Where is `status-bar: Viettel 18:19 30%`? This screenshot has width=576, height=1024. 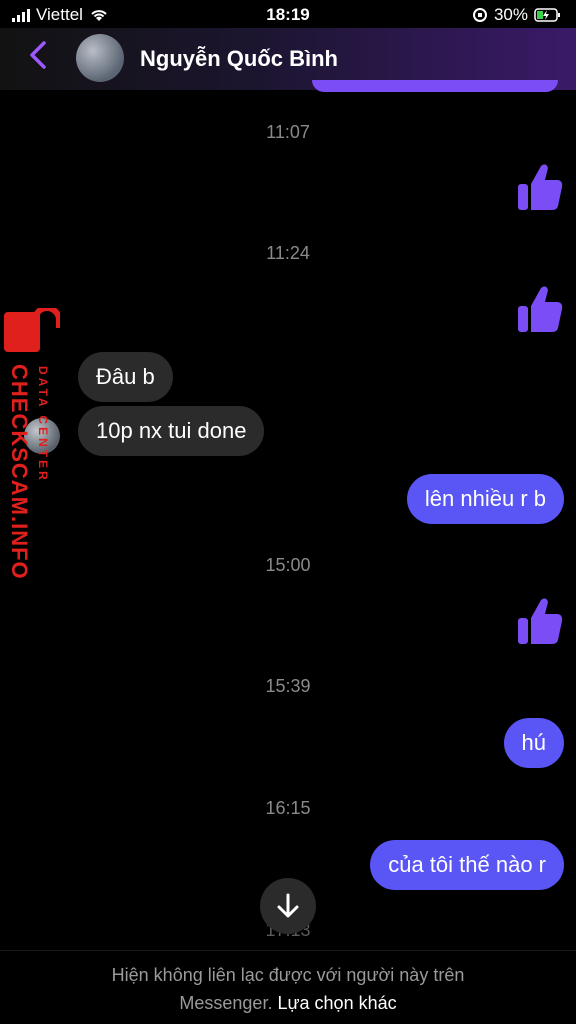 status-bar: Viettel 18:19 30% is located at coordinates (288, 15).